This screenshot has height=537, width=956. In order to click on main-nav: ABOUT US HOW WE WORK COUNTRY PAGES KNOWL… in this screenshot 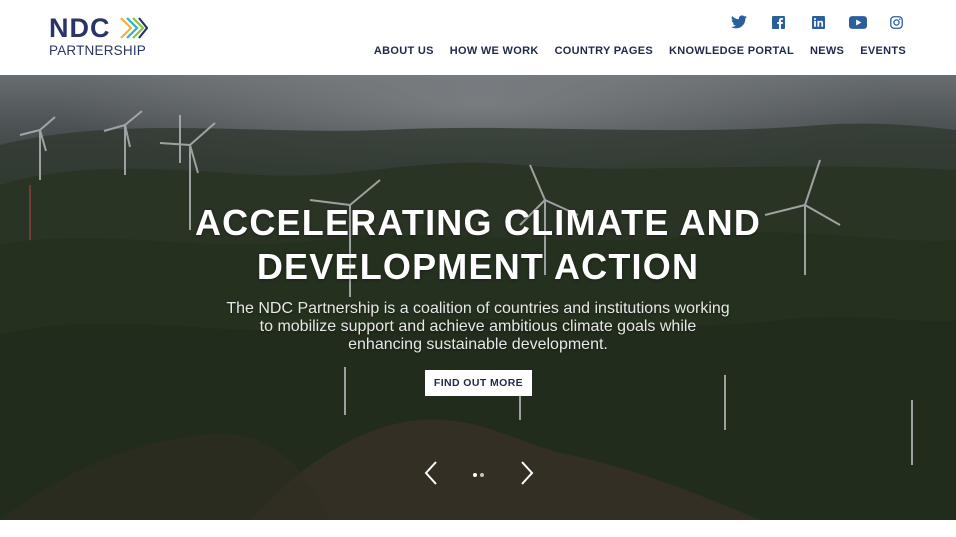, I will do `click(640, 51)`.